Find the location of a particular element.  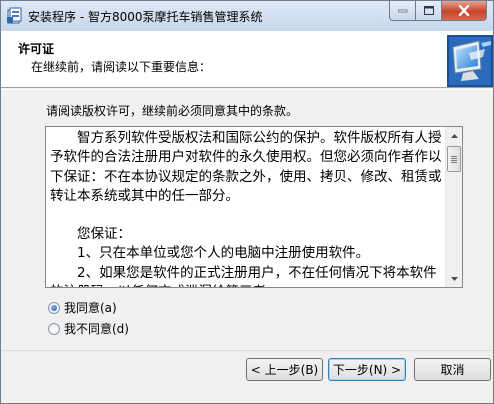

license-paragraph-3: 1、只在本单位或您个人的电脑中注册使用软件。 is located at coordinates (210, 253).